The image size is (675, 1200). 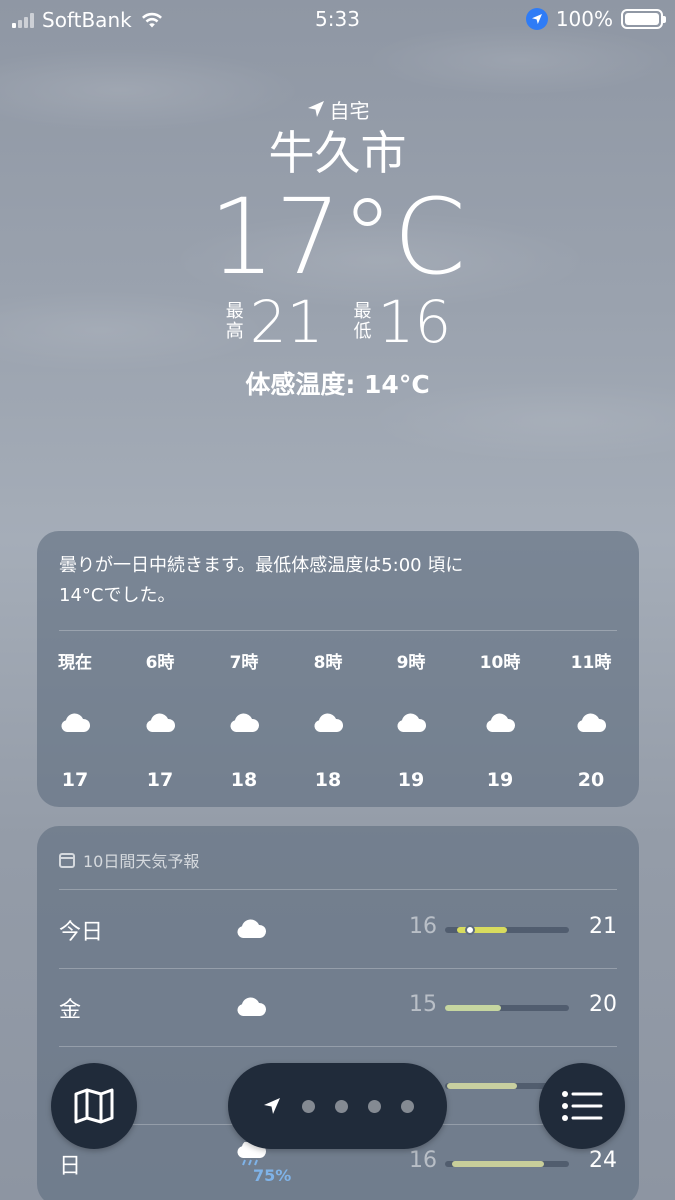 I want to click on home-label: 自宅, so click(x=337, y=109).